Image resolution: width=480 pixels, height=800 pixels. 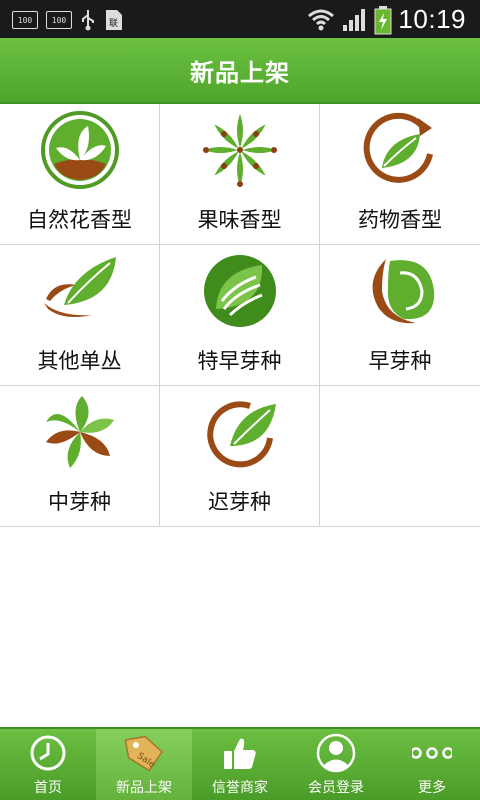 I want to click on leaf-crescent-icon, so click(x=403, y=291).